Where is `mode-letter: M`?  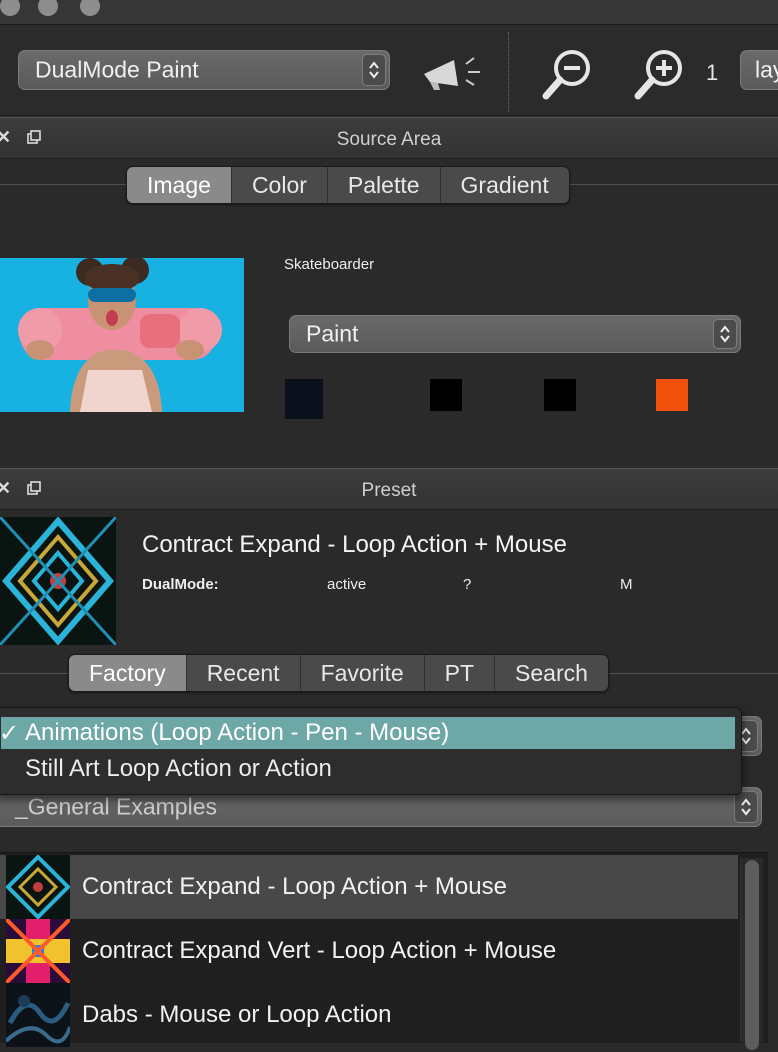 mode-letter: M is located at coordinates (626, 584).